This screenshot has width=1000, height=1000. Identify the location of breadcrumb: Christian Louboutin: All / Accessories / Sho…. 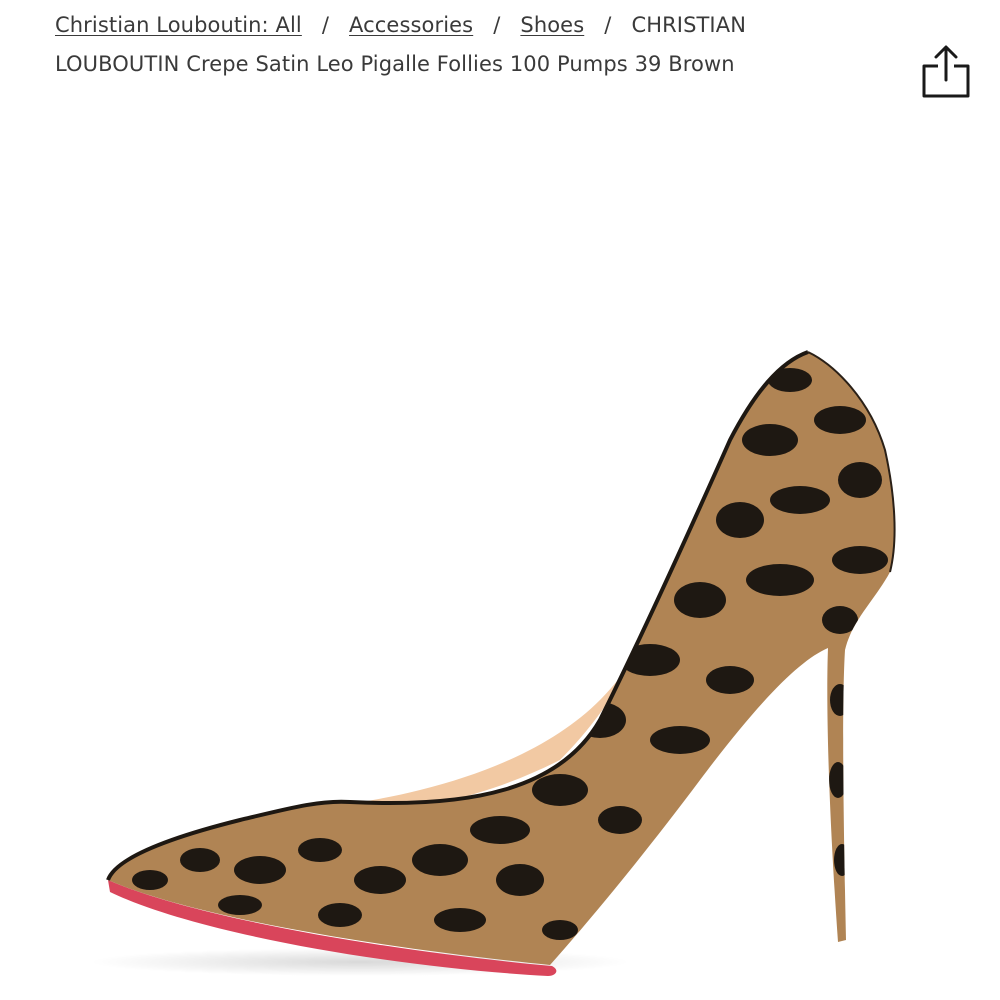
(435, 45).